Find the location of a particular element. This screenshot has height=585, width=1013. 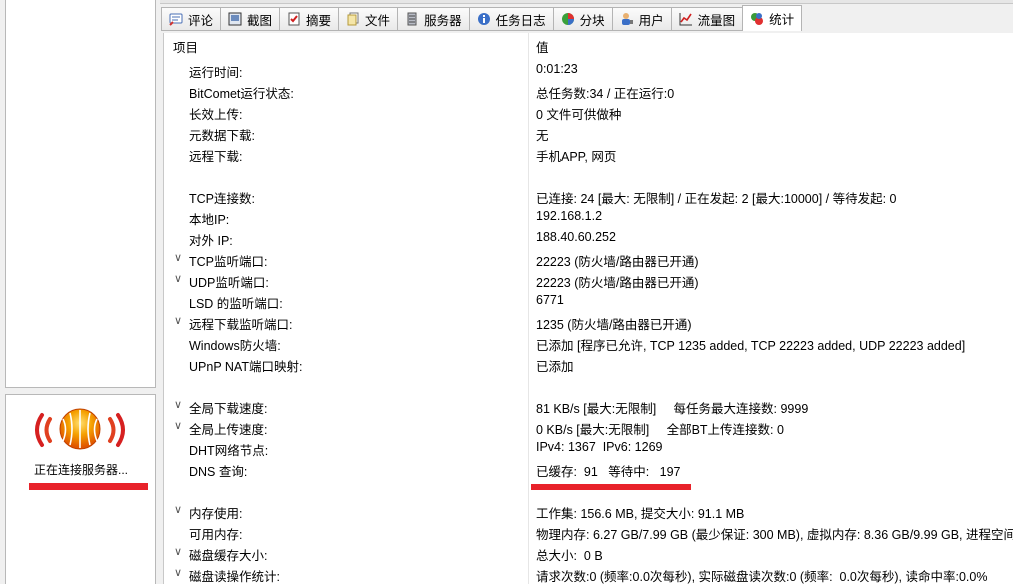

info-icon is located at coordinates (484, 19).